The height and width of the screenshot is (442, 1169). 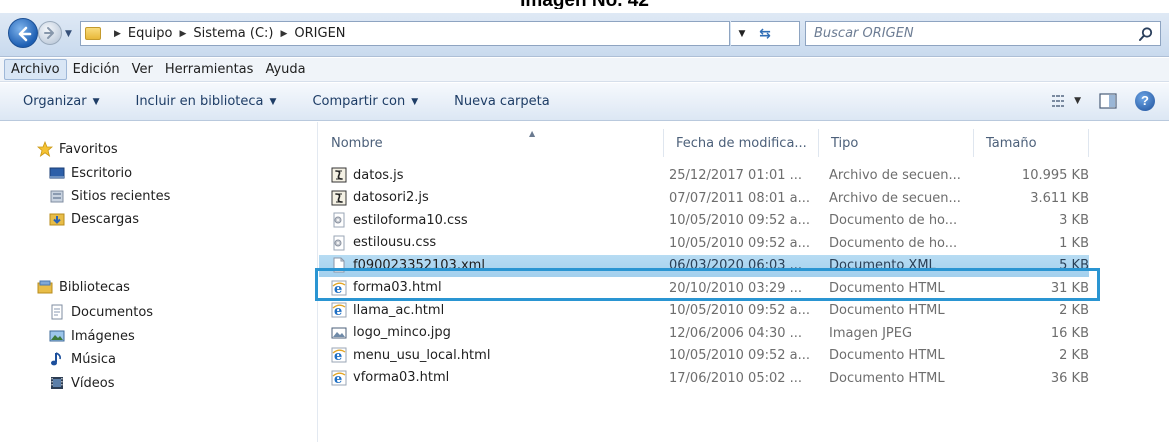 What do you see at coordinates (209, 69) in the screenshot?
I see `menu-herramientas: Herramientas` at bounding box center [209, 69].